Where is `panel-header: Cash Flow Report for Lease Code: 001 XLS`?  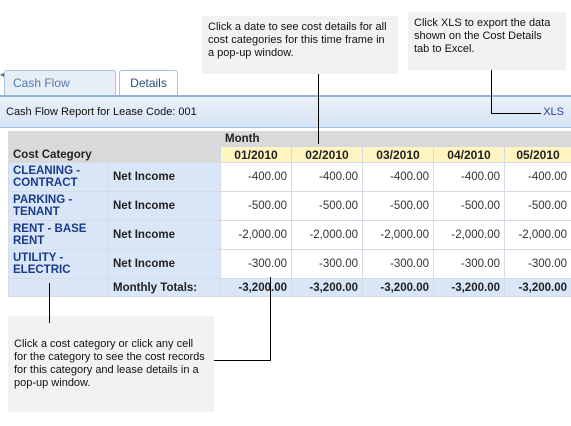 panel-header: Cash Flow Report for Lease Code: 001 XLS is located at coordinates (285, 112).